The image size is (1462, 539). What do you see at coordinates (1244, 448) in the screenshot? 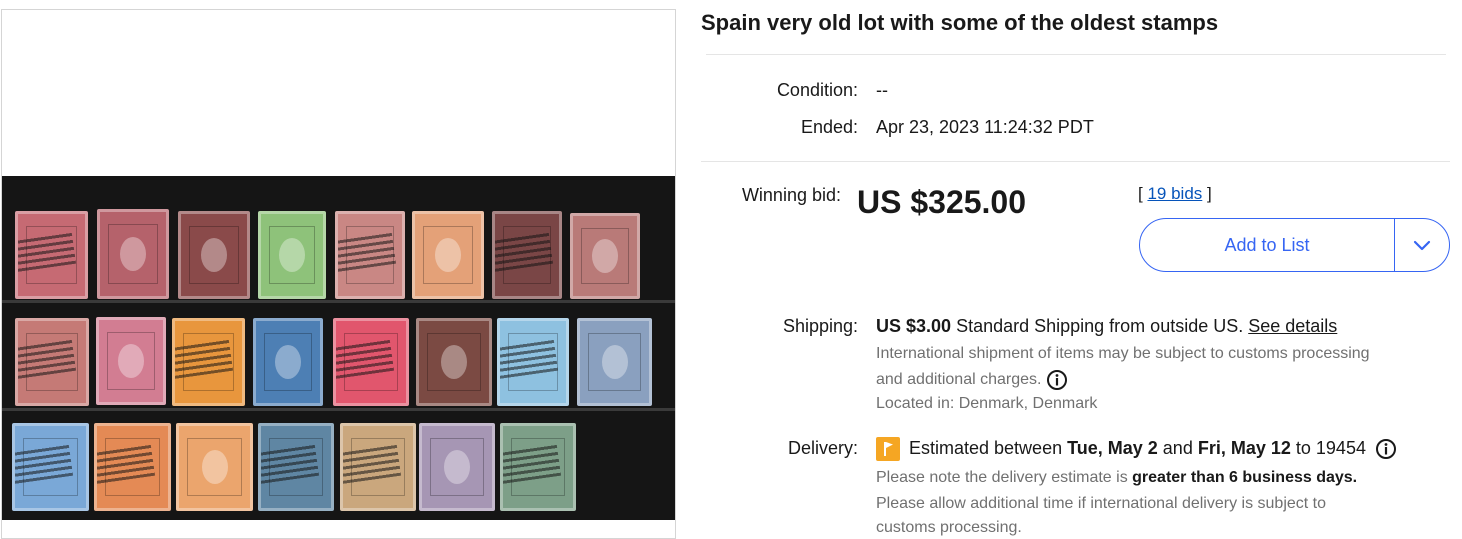
I see `delivery-date-end: Fri, May 12` at bounding box center [1244, 448].